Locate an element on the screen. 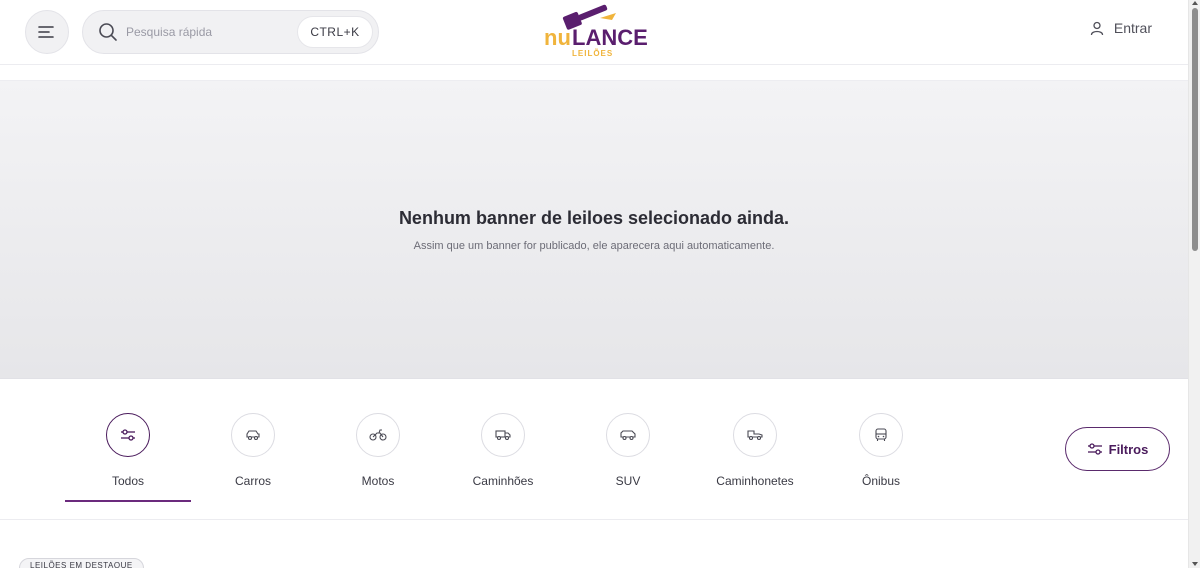  category-motos: Motos is located at coordinates (378, 450).